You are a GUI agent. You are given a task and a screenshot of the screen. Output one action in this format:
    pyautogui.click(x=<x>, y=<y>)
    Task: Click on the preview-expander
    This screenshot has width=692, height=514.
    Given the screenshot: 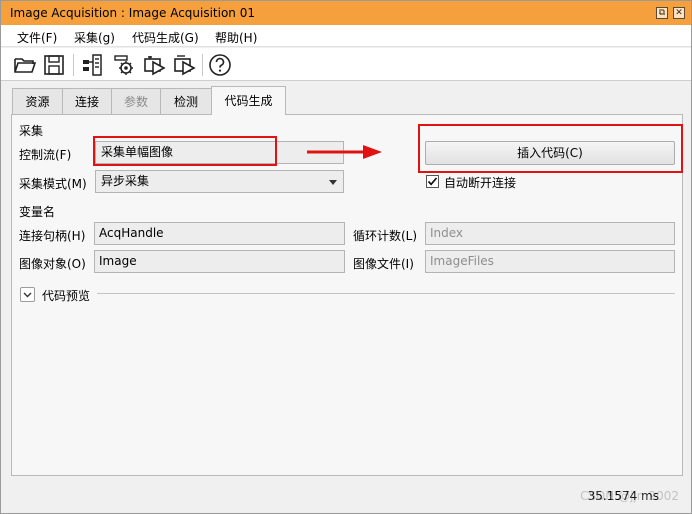 What is the action you would take?
    pyautogui.click(x=27, y=294)
    